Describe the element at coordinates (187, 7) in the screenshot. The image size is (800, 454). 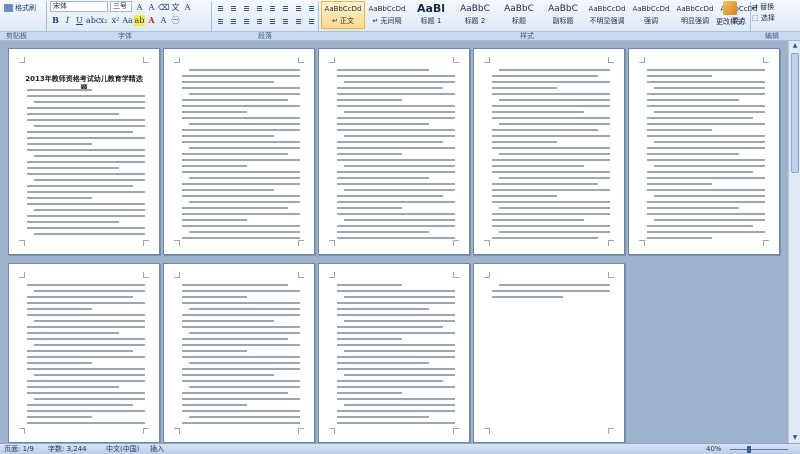
I see `char-border-button: A` at that location.